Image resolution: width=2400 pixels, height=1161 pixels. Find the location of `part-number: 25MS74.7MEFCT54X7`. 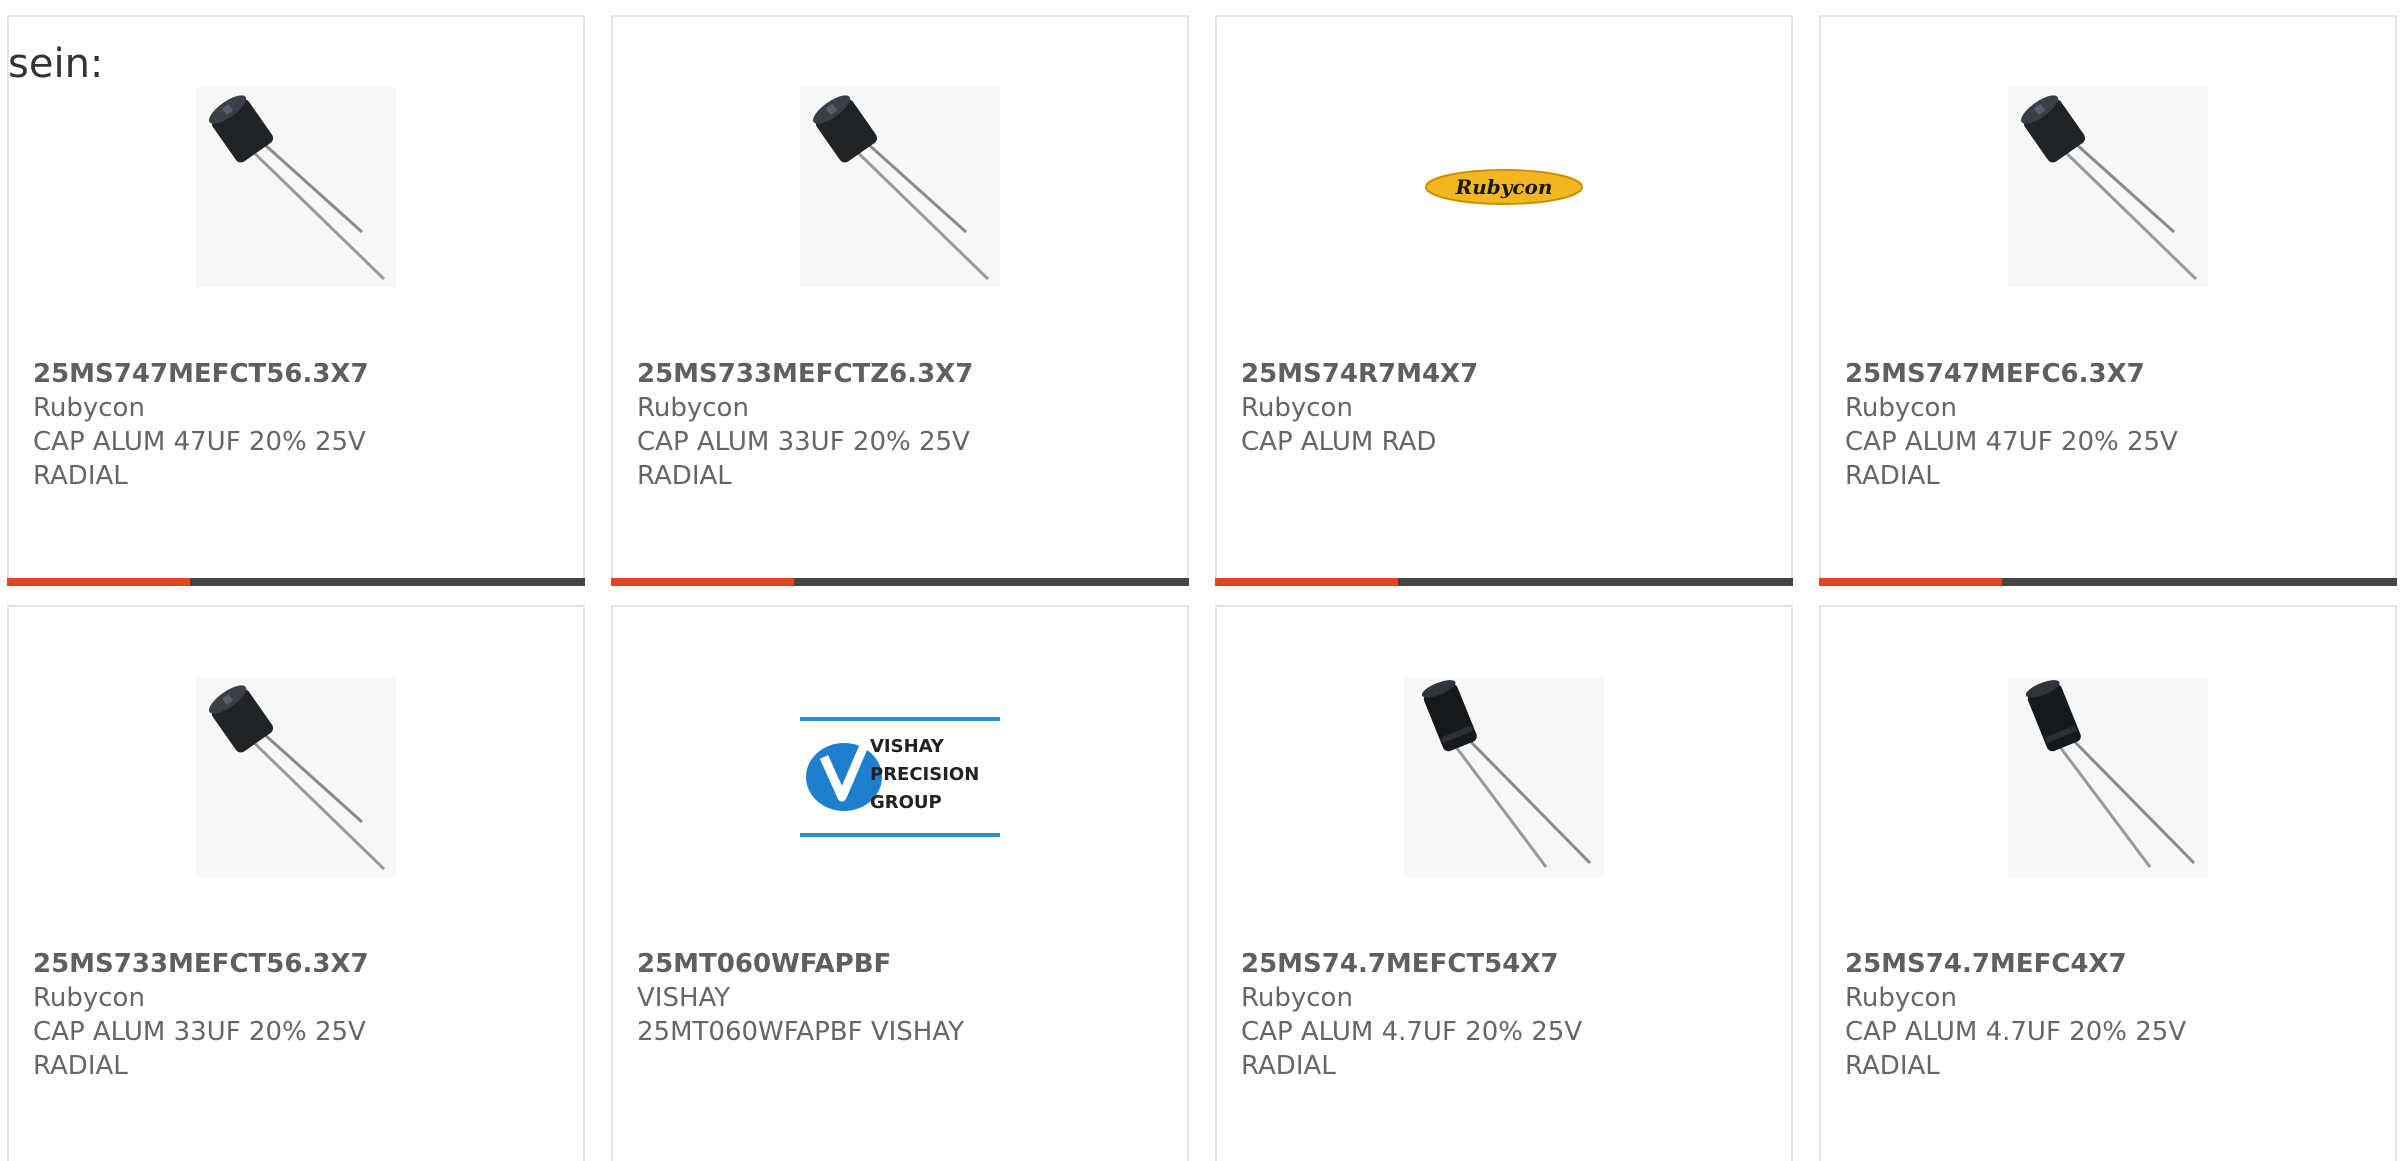

part-number: 25MS74.7MEFCT54X7 is located at coordinates (1506, 964).